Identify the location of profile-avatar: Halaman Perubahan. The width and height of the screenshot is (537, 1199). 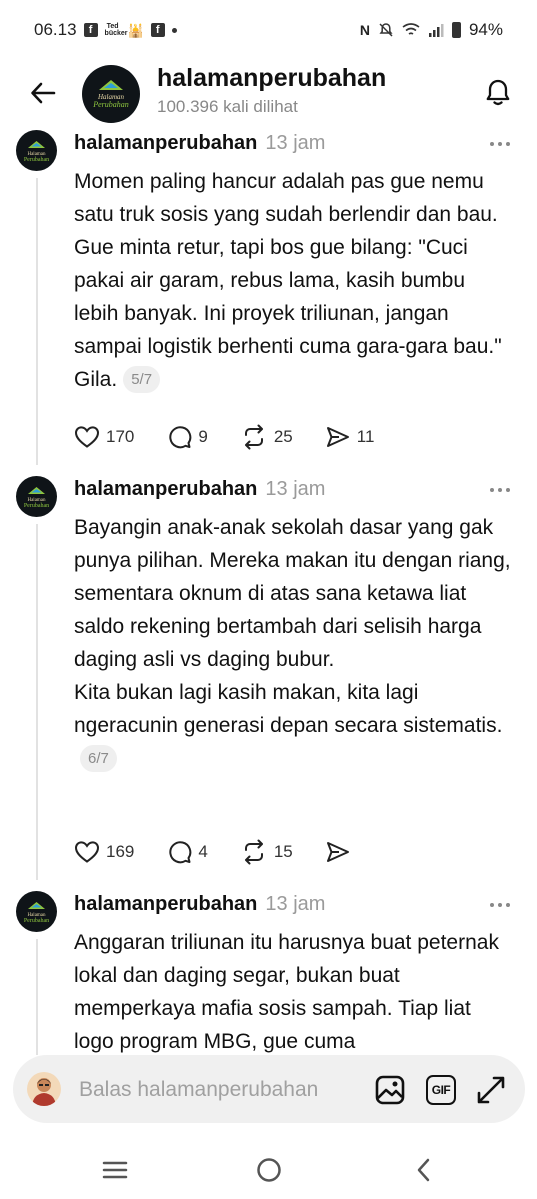
(111, 94).